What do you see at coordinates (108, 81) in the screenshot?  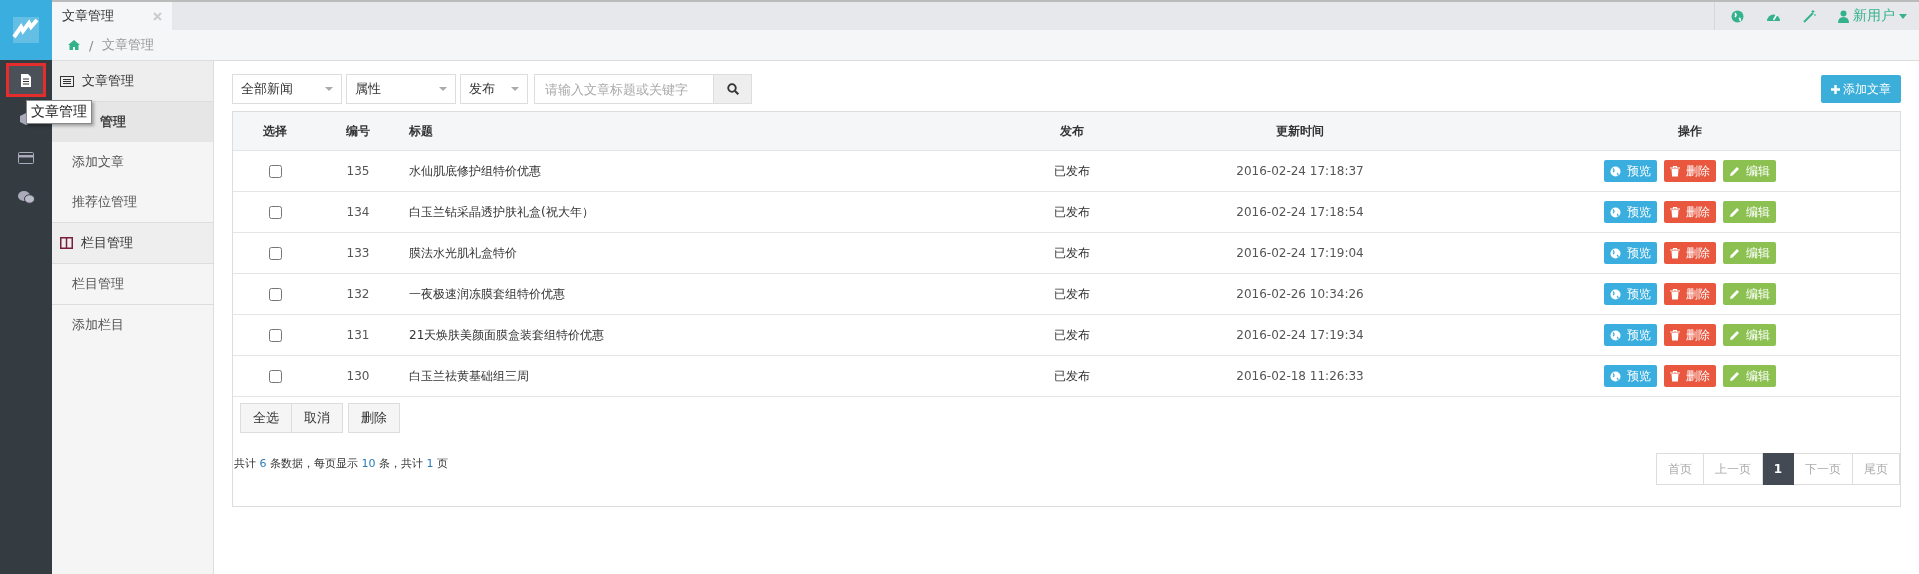 I see `menu-group-title: 文章管理` at bounding box center [108, 81].